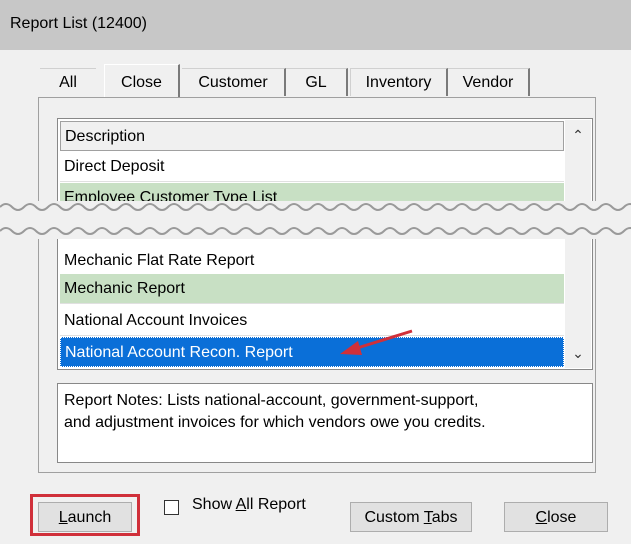  Describe the element at coordinates (312, 261) in the screenshot. I see `list-item: Mechanic Flat Rate Report` at that location.